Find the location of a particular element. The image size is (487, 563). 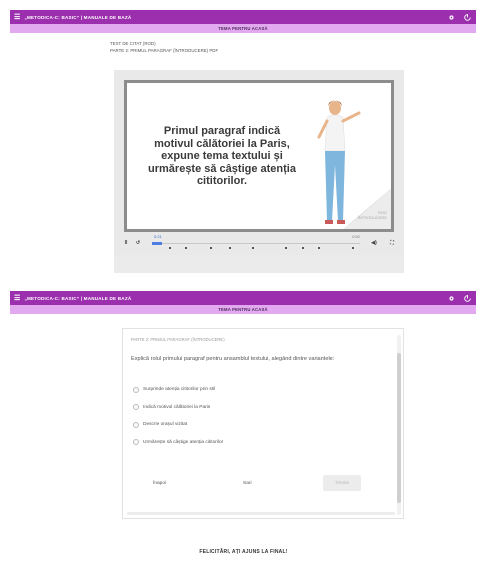

seek-track is located at coordinates (256, 243).